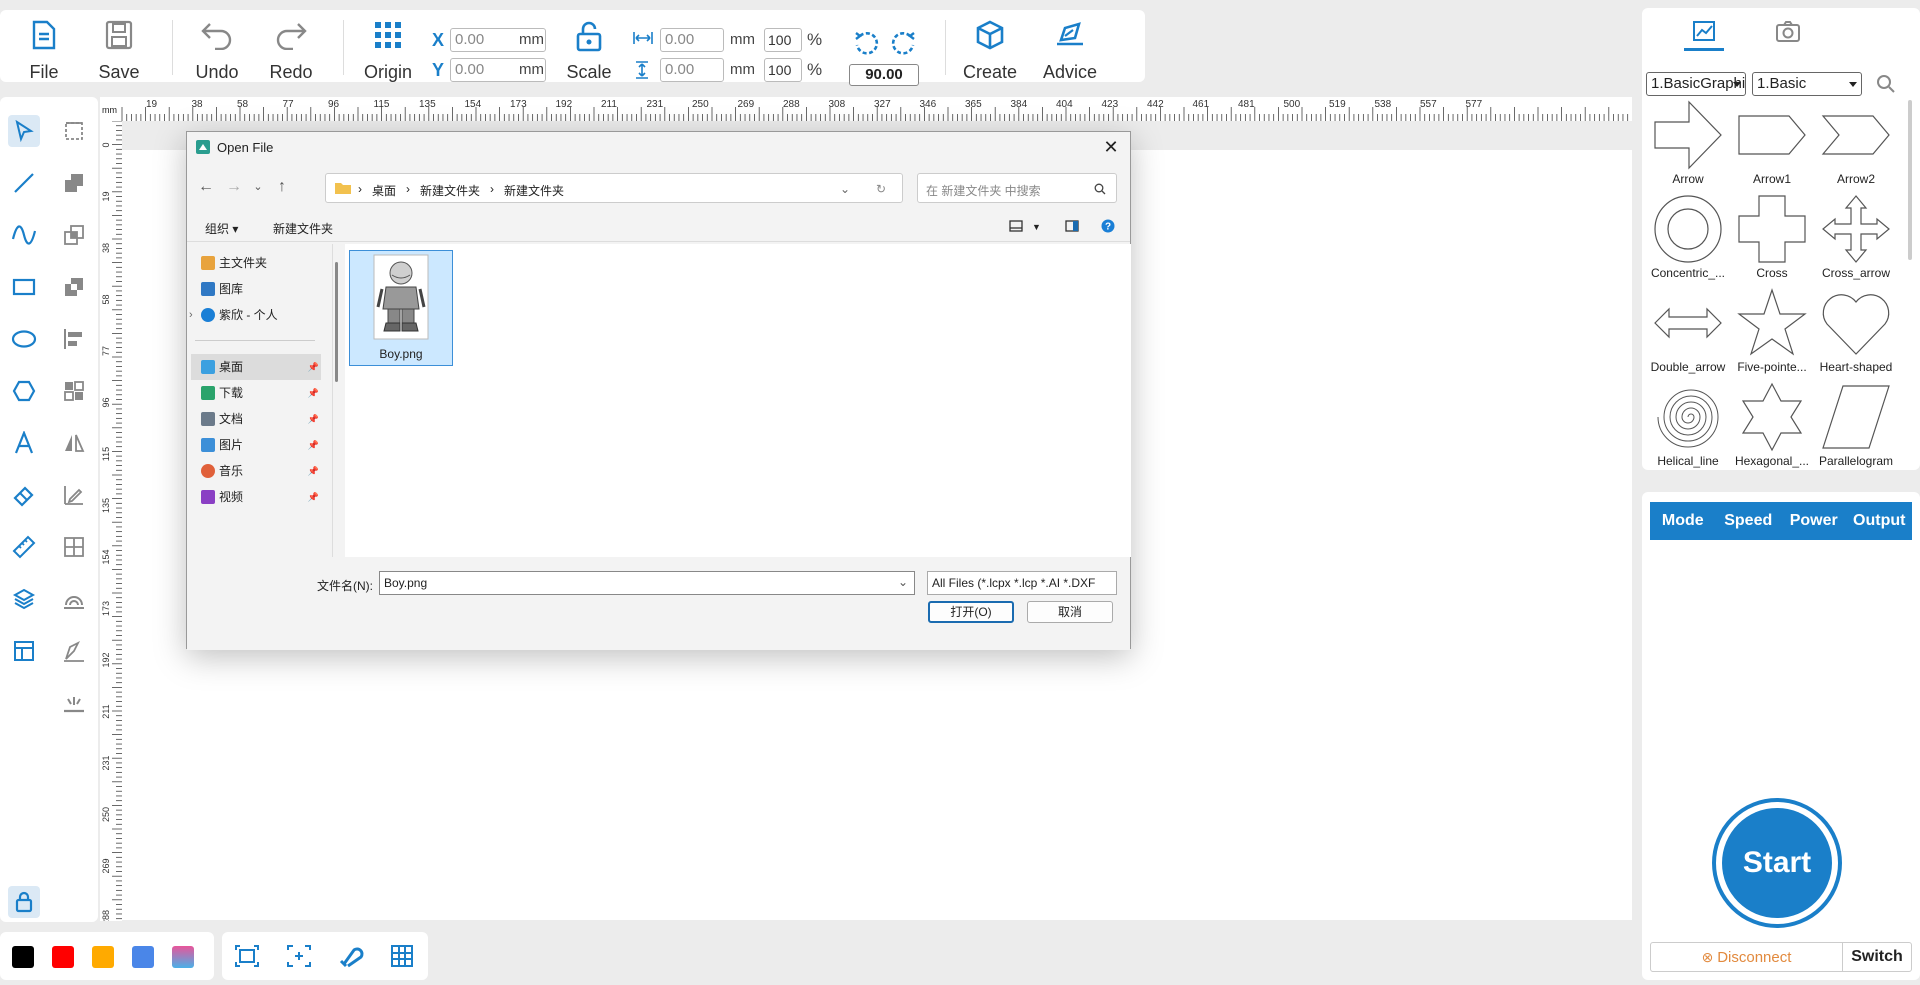 The image size is (1920, 985). Describe the element at coordinates (1036, 227) in the screenshot. I see `view-dropdown-icon: ▼` at that location.